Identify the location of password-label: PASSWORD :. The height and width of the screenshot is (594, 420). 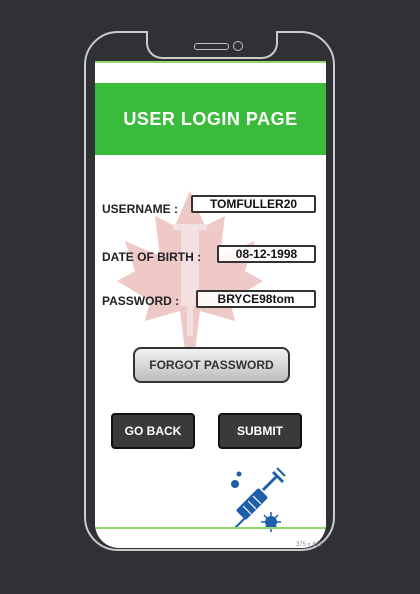
(141, 301).